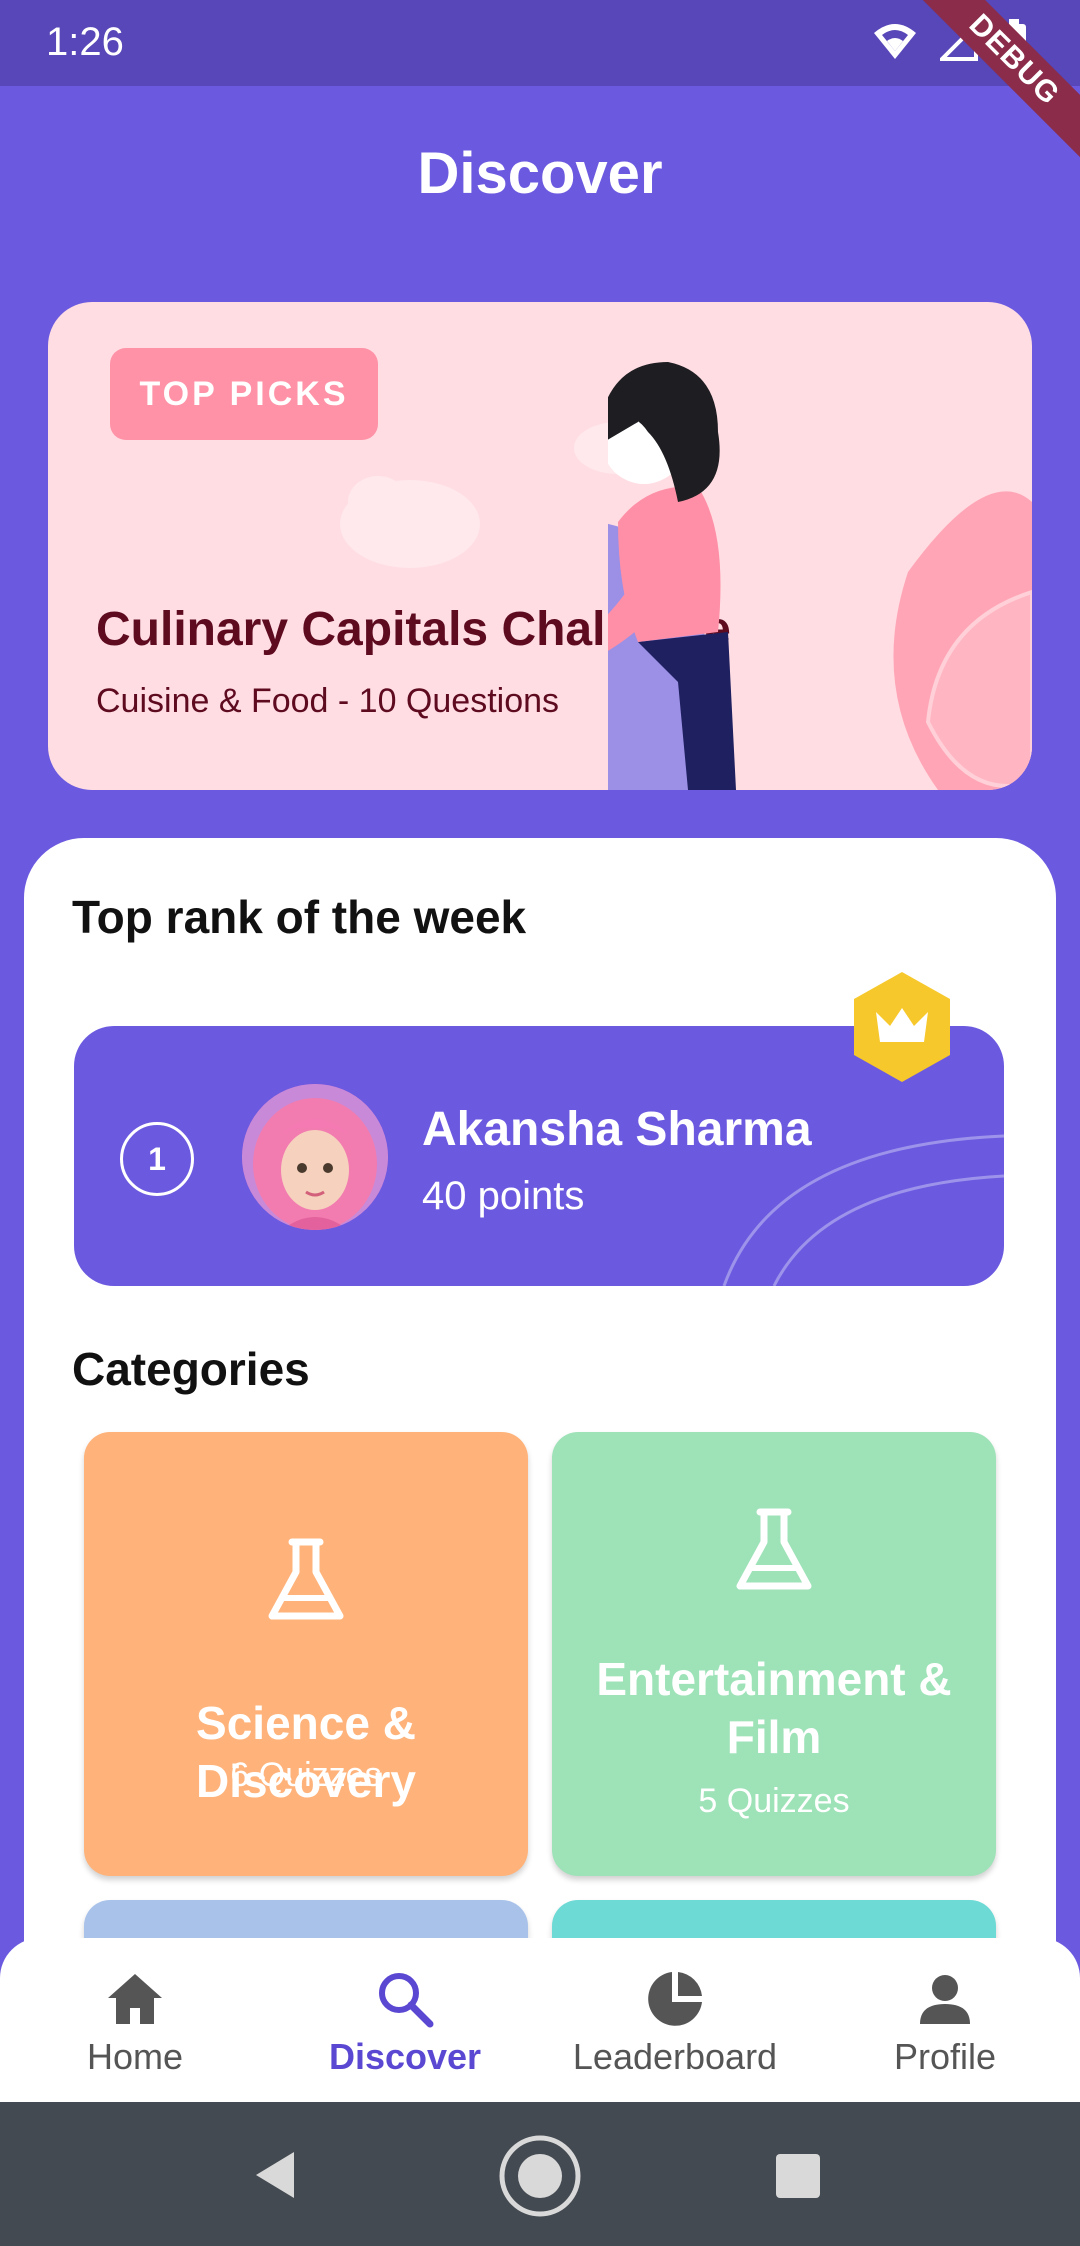  I want to click on avatar, so click(315, 1157).